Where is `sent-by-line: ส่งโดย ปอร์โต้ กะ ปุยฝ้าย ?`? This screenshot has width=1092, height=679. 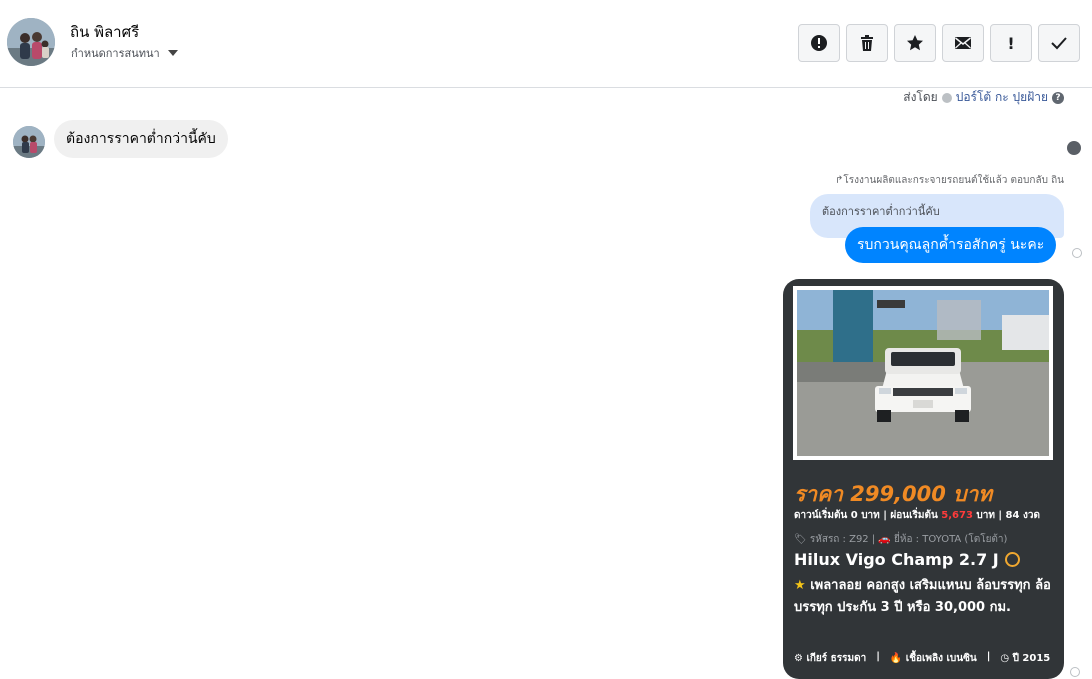 sent-by-line: ส่งโดย ปอร์โต้ กะ ปุยฝ้าย ? is located at coordinates (983, 97).